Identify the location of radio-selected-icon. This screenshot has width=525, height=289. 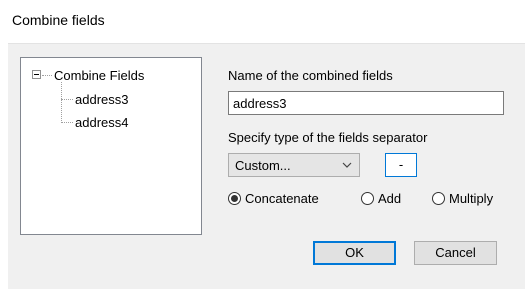
(234, 198).